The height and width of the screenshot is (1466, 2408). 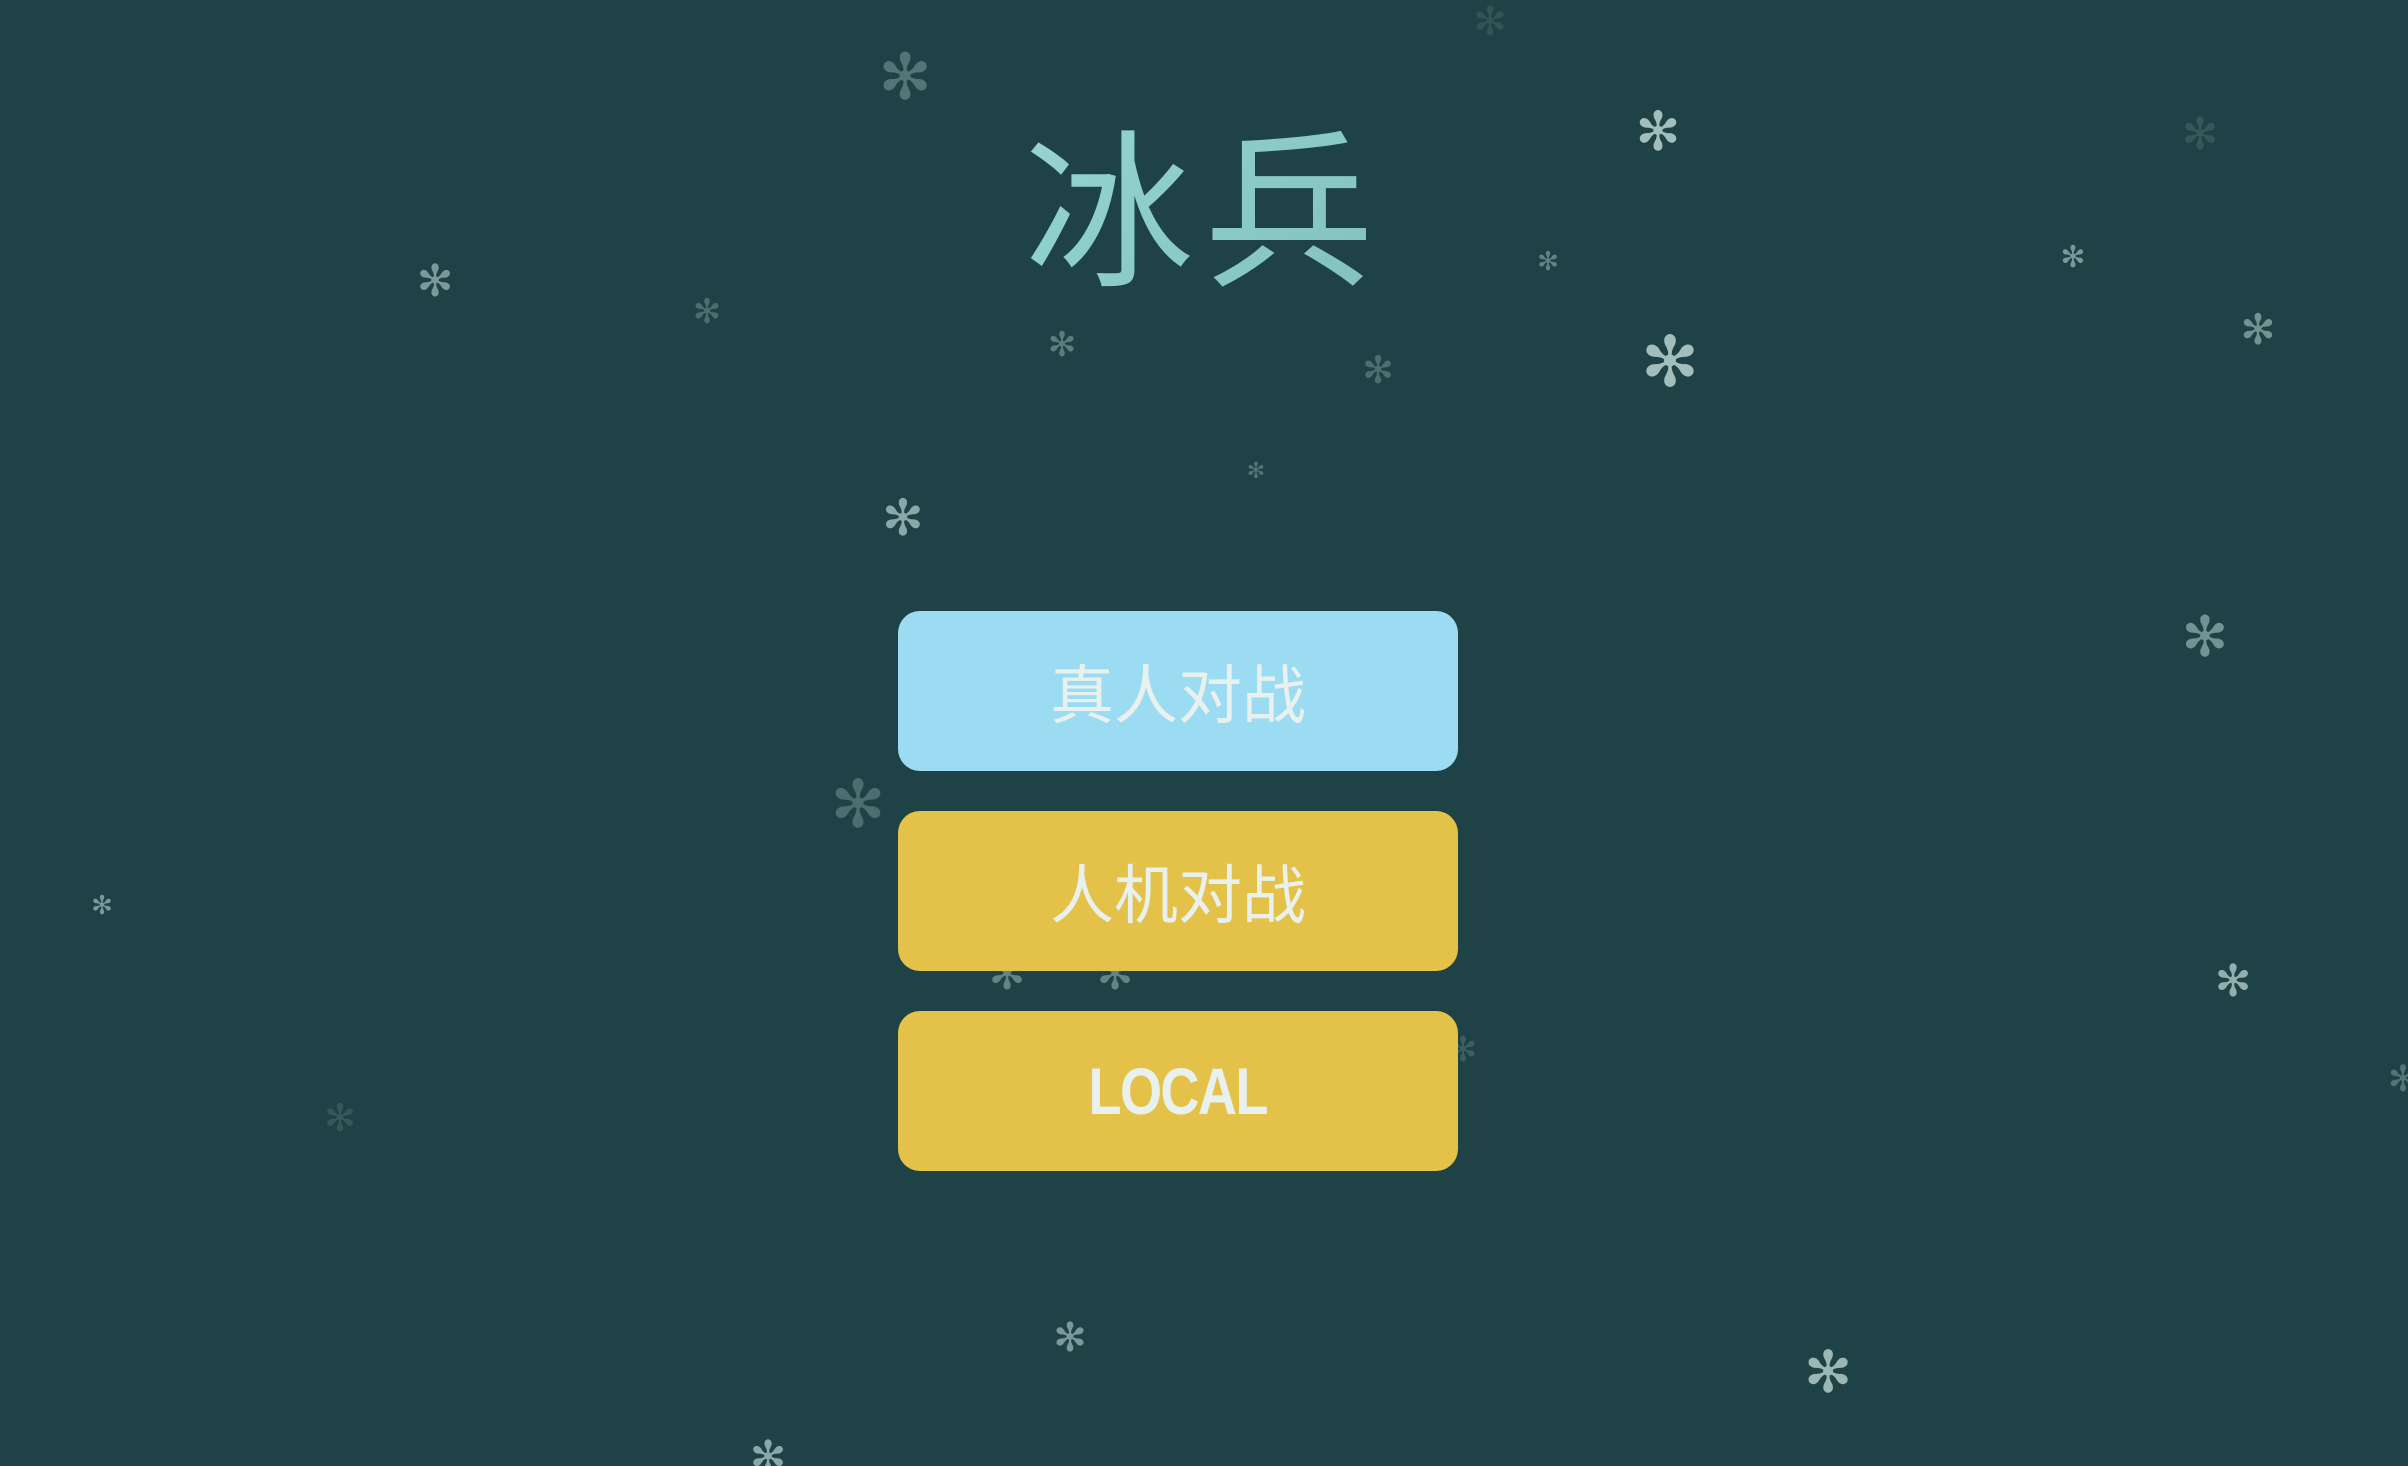 I want to click on local-play-button: LOCAL, so click(x=1178, y=1091).